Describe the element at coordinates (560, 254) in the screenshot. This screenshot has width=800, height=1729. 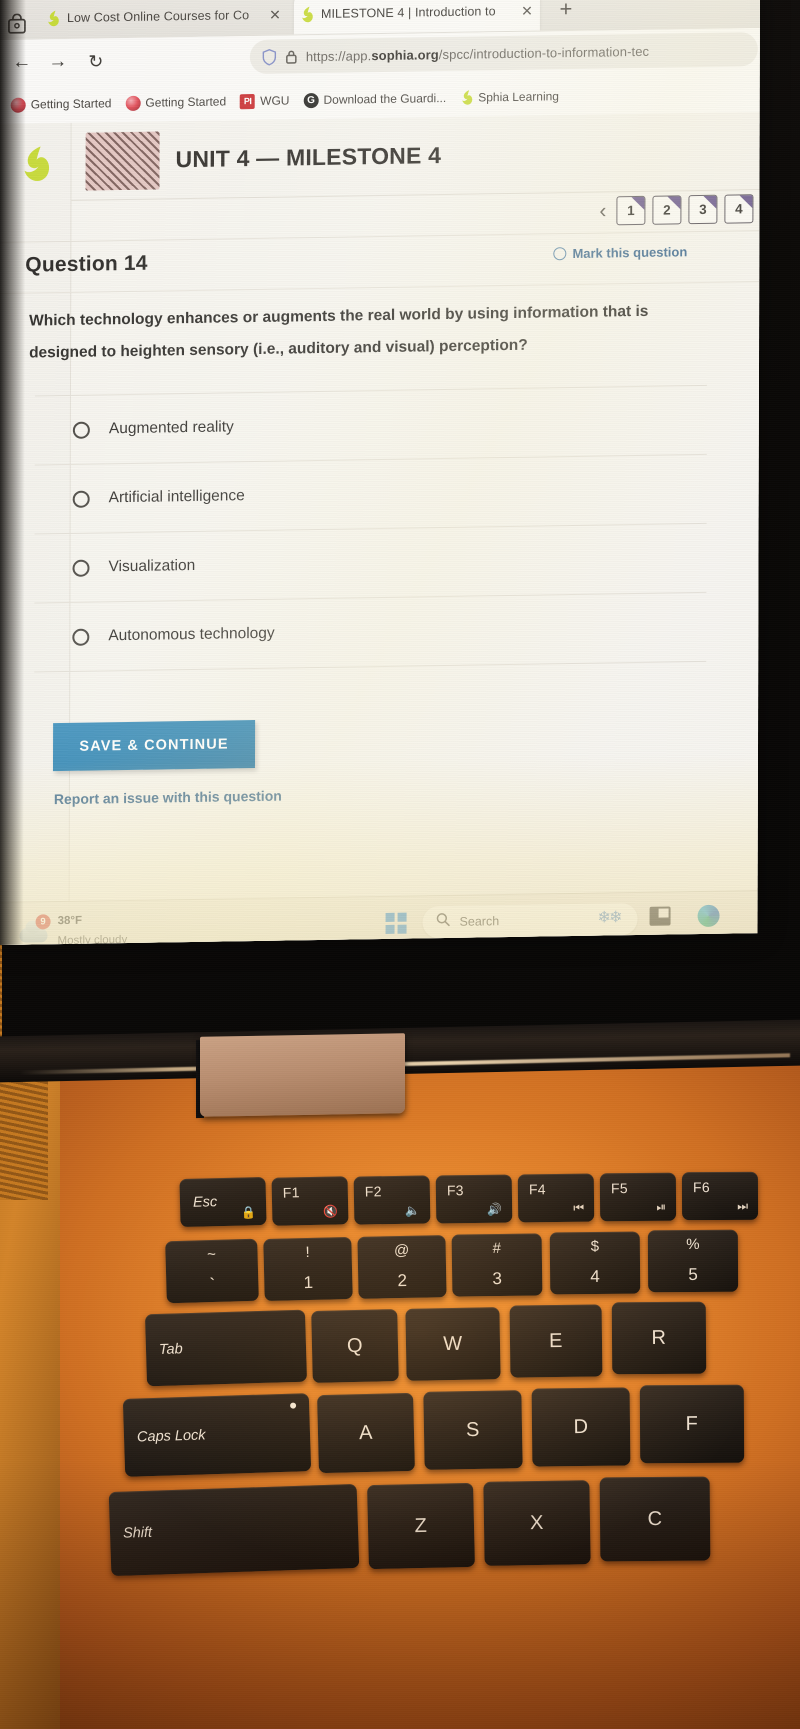
I see `mark-radio-icon` at that location.